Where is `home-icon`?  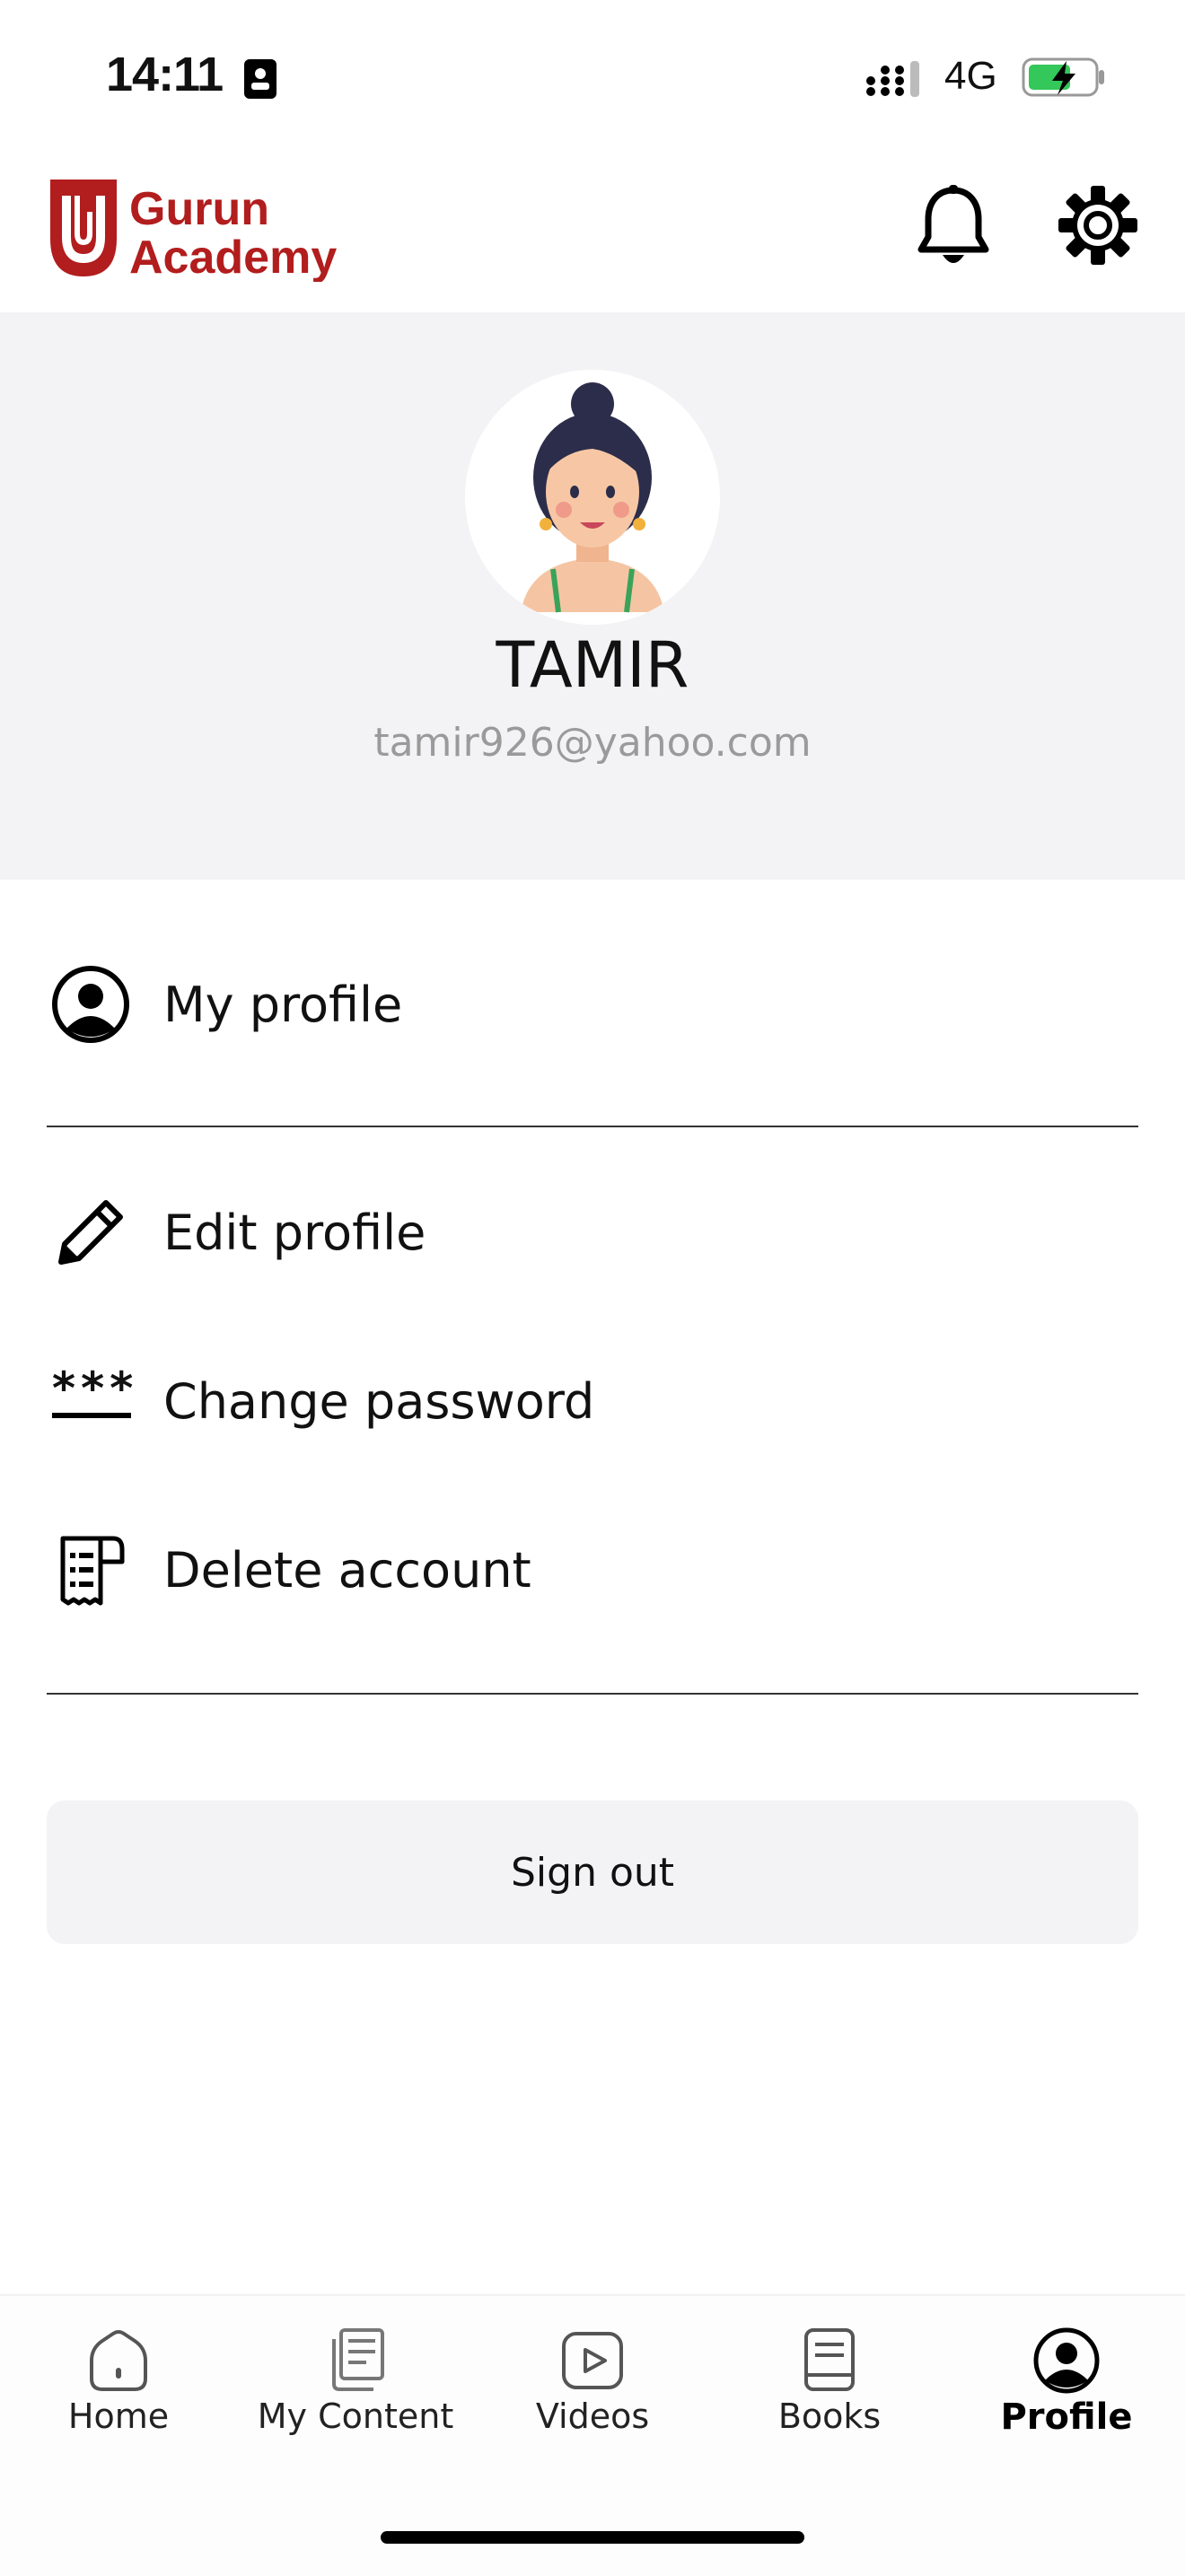 home-icon is located at coordinates (118, 2360).